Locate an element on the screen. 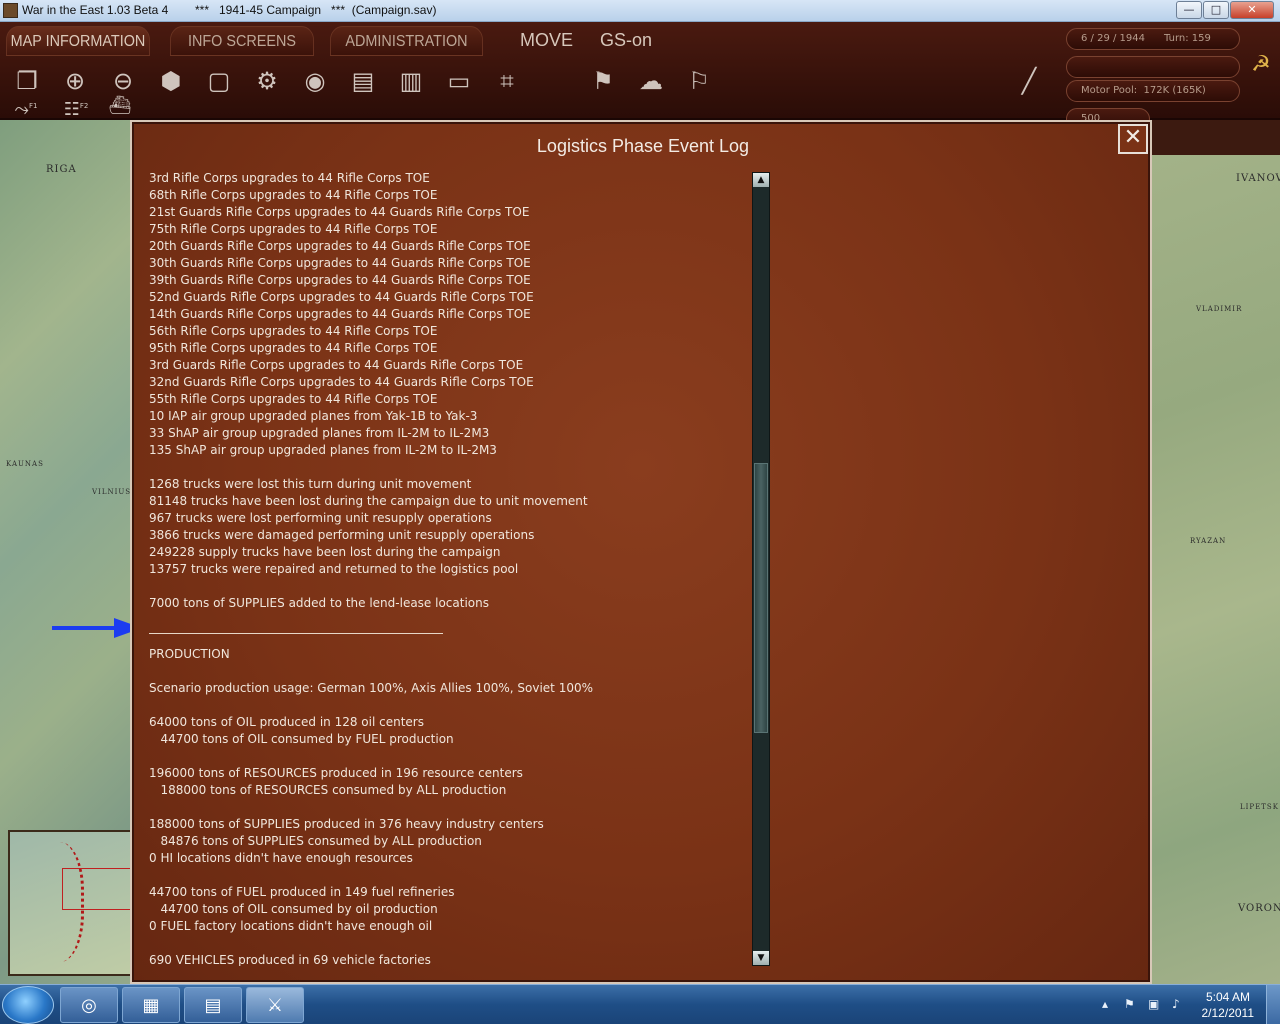 The height and width of the screenshot is (1024, 1280). window-close-button: ✕ is located at coordinates (1252, 10).